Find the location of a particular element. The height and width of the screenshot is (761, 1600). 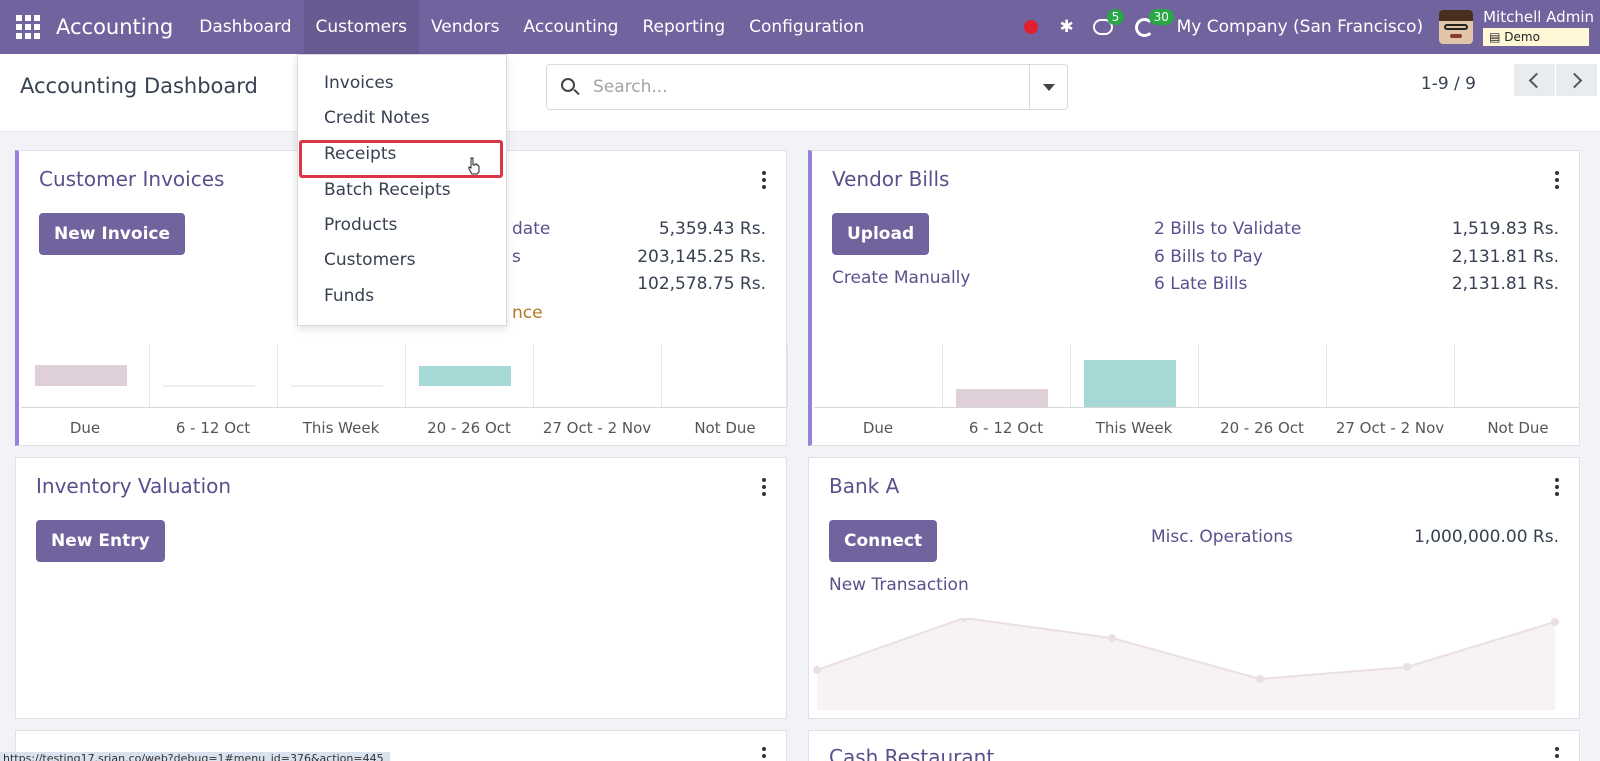

activity-clock-icon: 30 is located at coordinates (1150, 27).